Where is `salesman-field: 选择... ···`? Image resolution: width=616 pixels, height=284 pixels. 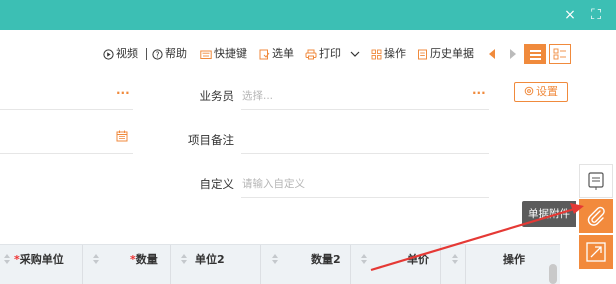 salesman-field: 选择... ··· is located at coordinates (365, 95).